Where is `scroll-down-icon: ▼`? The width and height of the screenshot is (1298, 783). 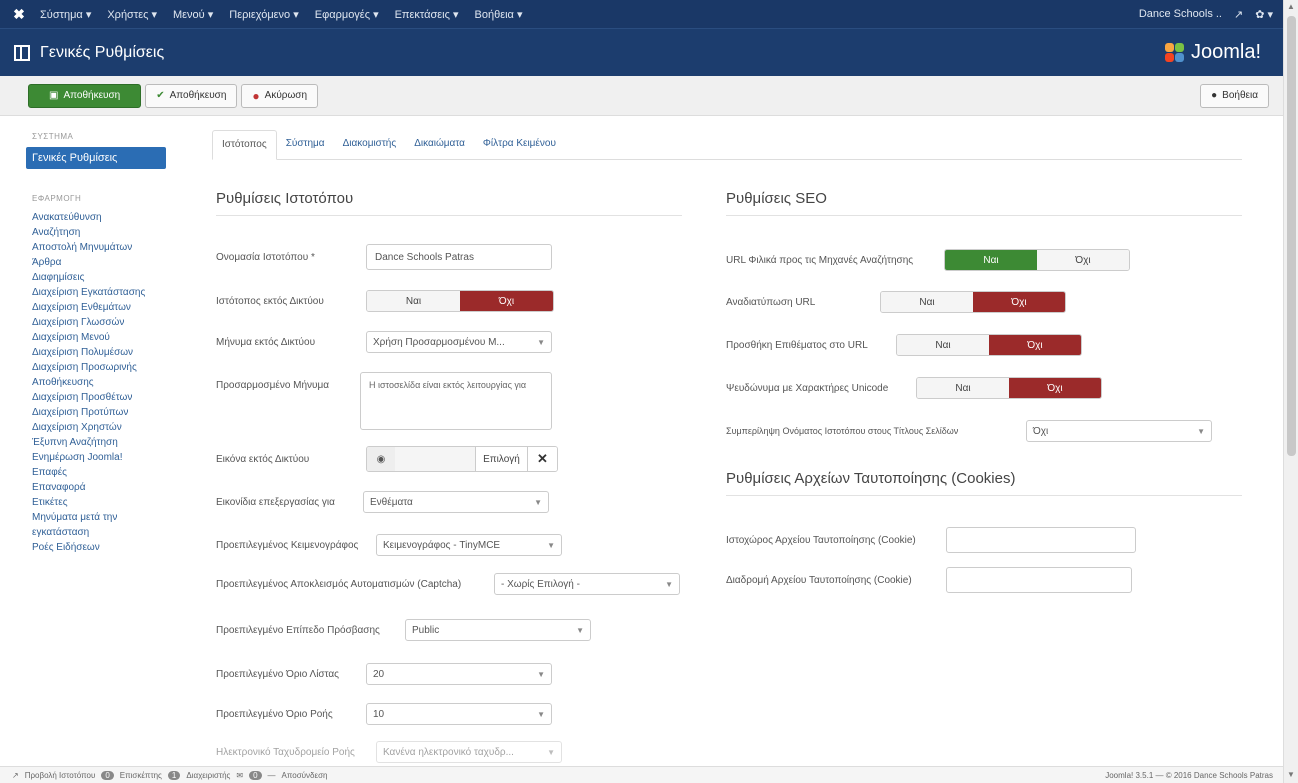 scroll-down-icon: ▼ is located at coordinates (1291, 774).